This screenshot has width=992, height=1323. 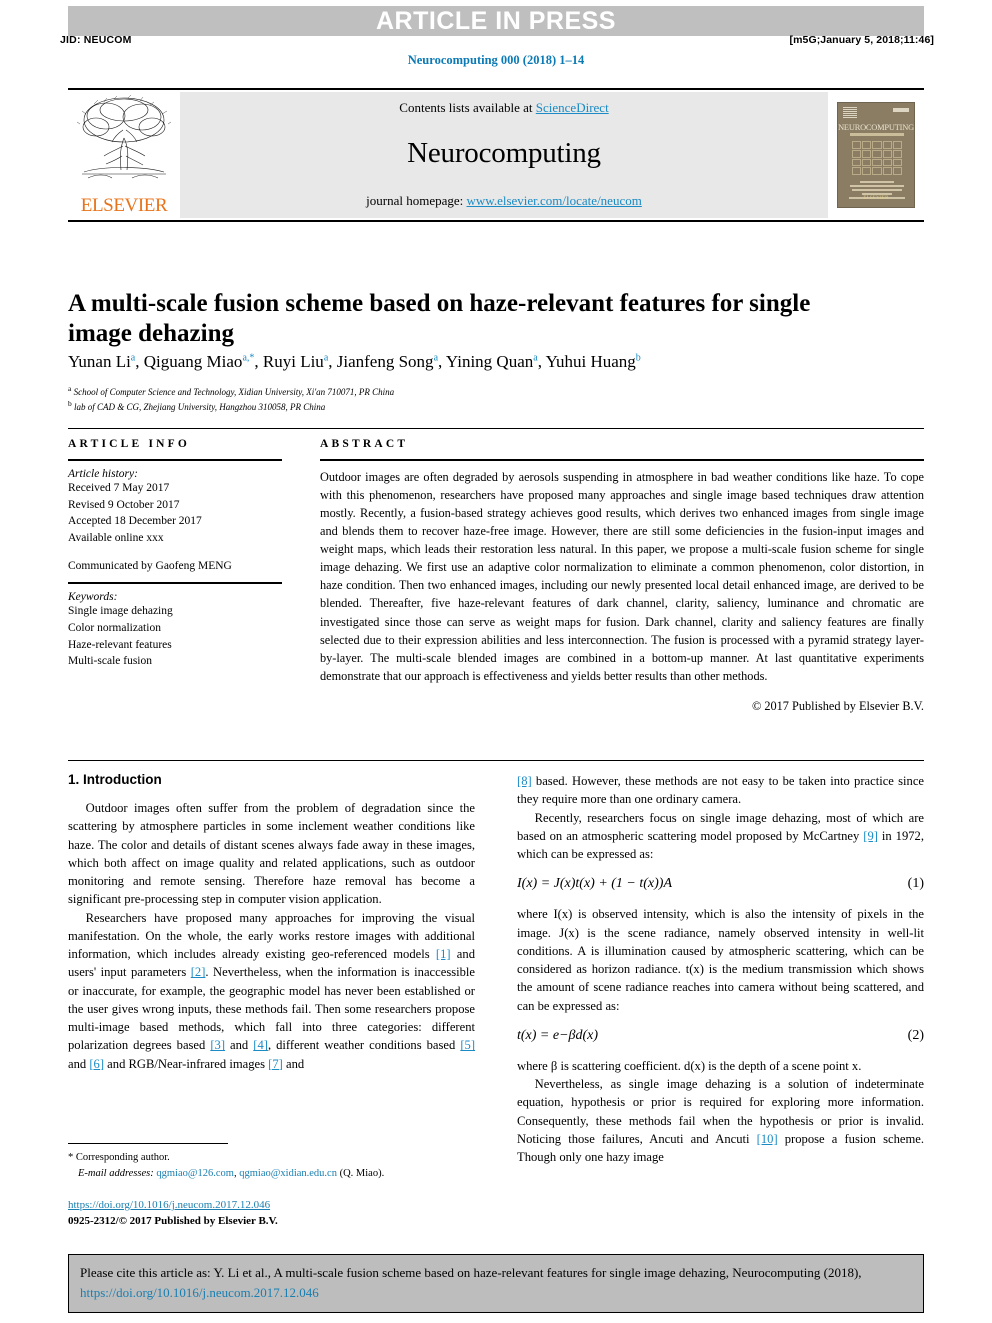 I want to click on abstract-copyright: © 2017 Published by Elsevier B.V., so click(x=837, y=705).